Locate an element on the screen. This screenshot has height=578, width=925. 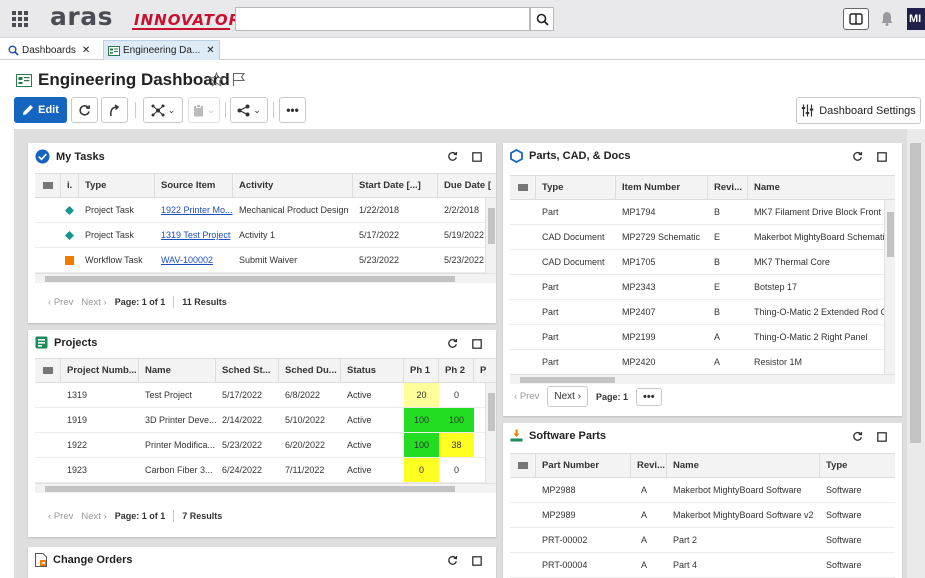
cell: CAD Document is located at coordinates (573, 237).